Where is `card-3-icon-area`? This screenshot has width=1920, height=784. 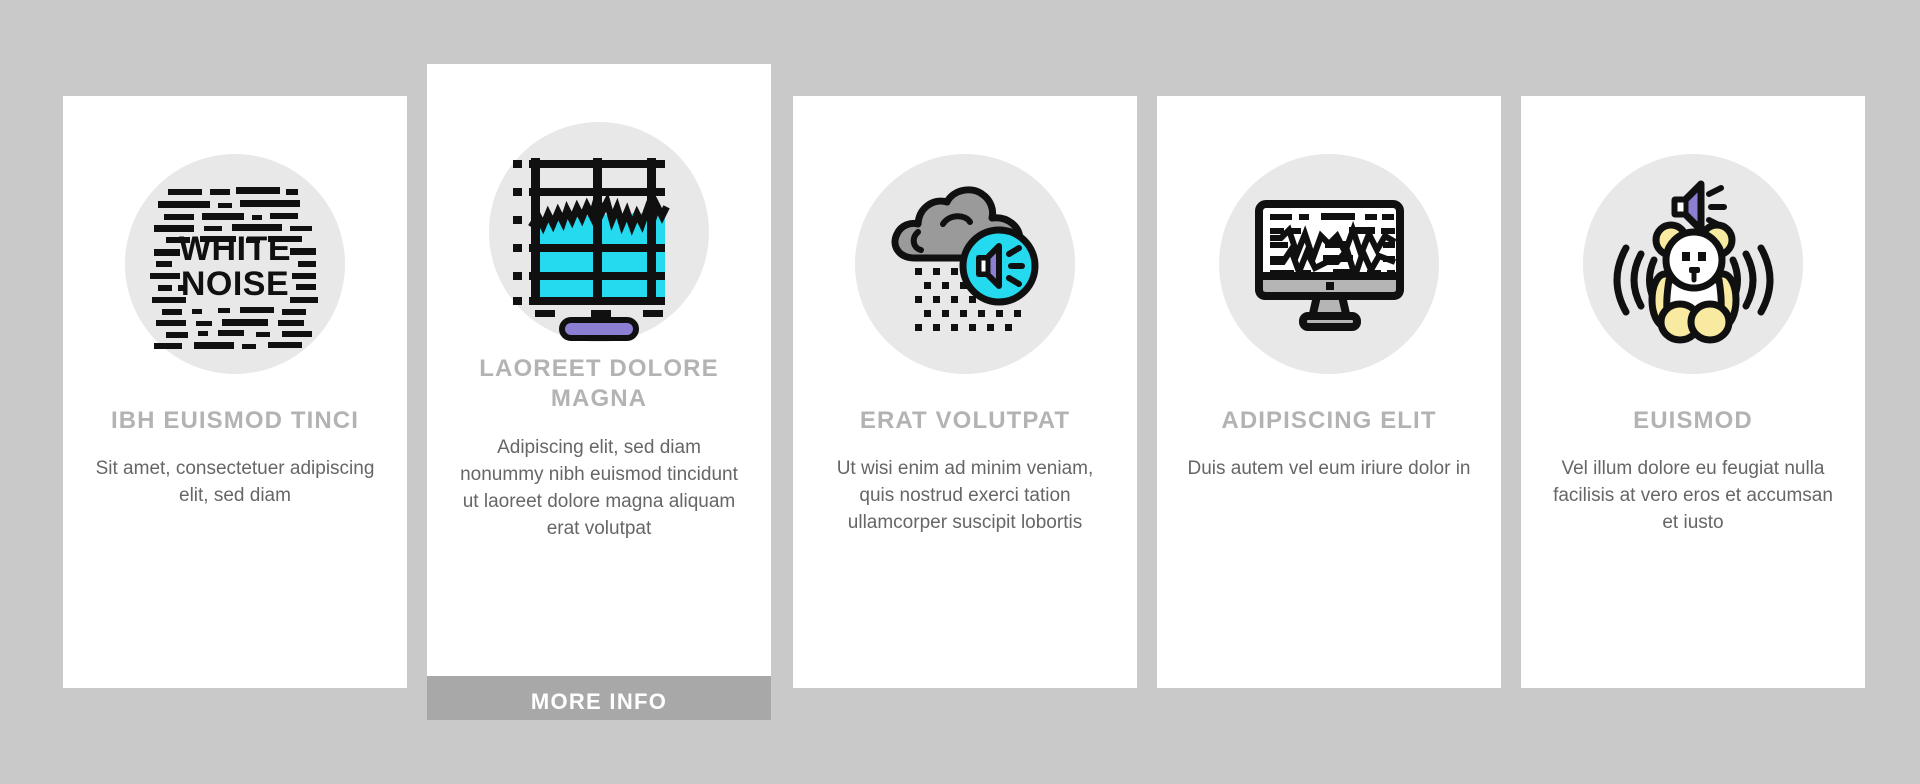 card-3-icon-area is located at coordinates (965, 264).